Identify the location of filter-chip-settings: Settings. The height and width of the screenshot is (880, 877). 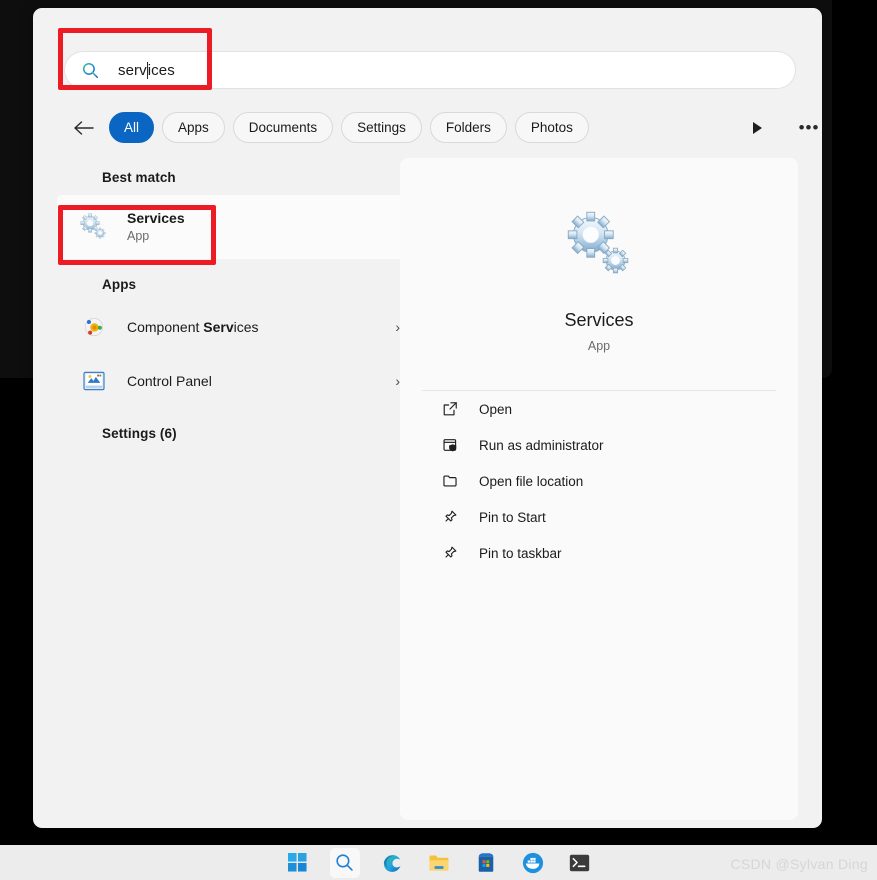
(381, 127).